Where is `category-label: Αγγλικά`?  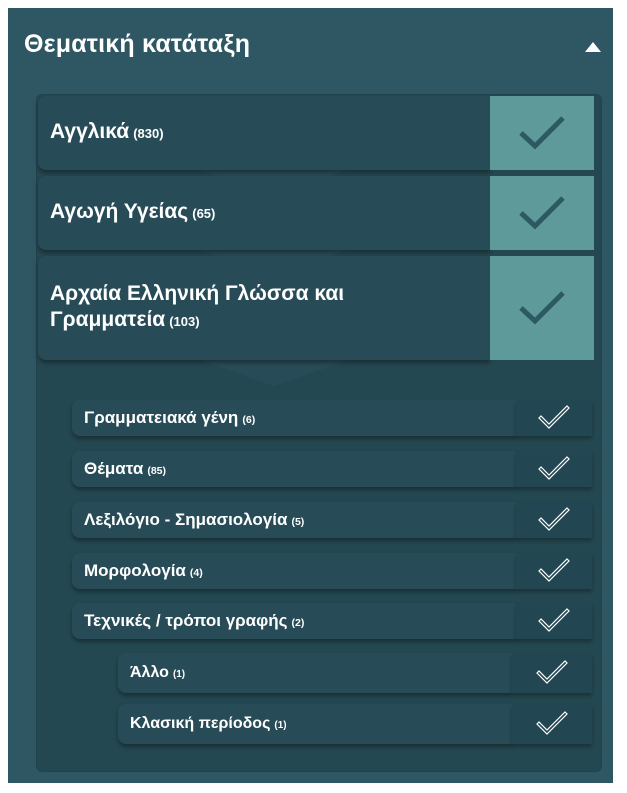 category-label: Αγγλικά is located at coordinates (90, 131).